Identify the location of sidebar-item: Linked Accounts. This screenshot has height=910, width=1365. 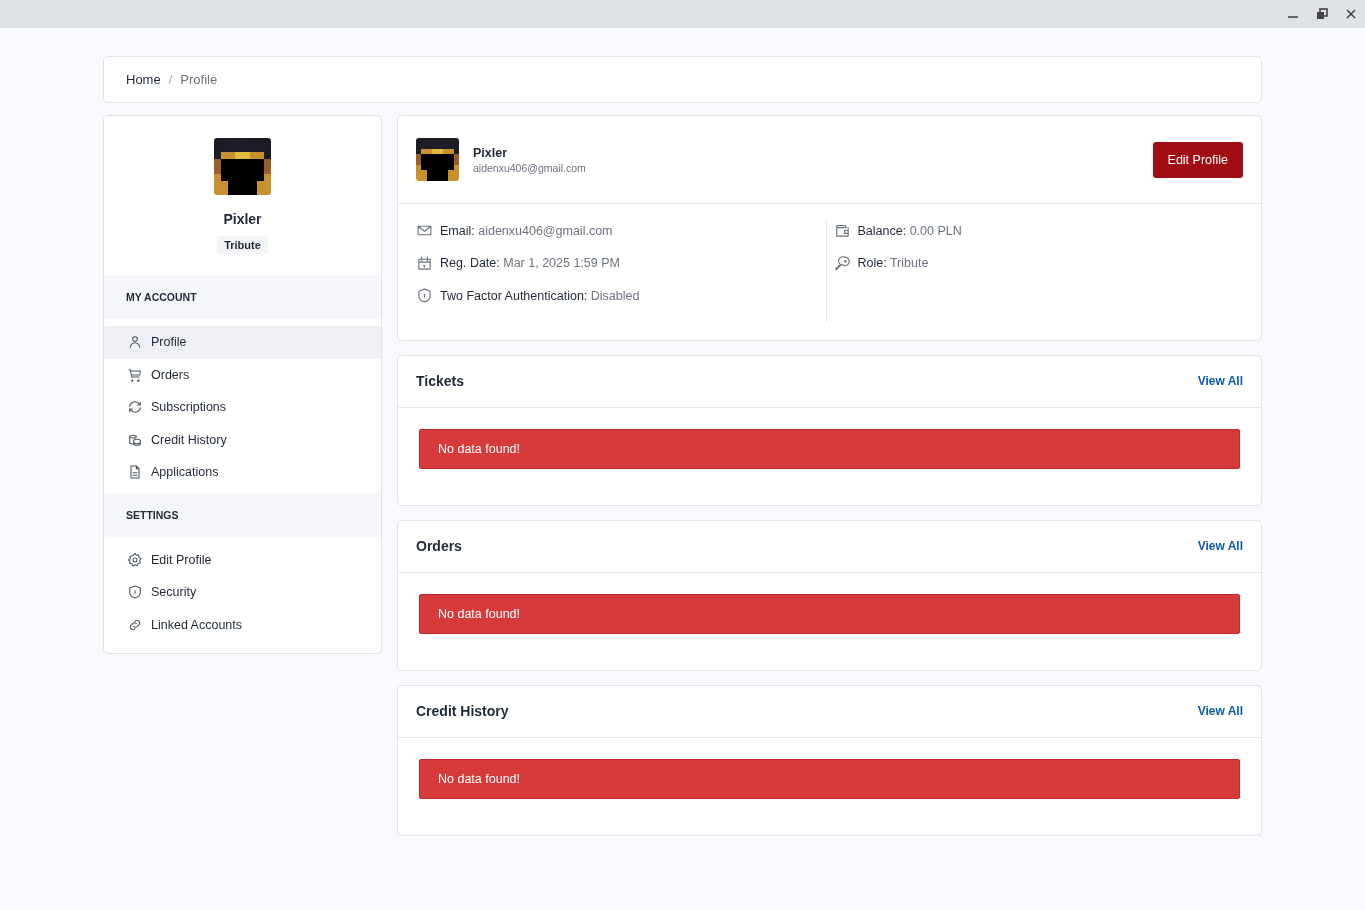
(242, 624).